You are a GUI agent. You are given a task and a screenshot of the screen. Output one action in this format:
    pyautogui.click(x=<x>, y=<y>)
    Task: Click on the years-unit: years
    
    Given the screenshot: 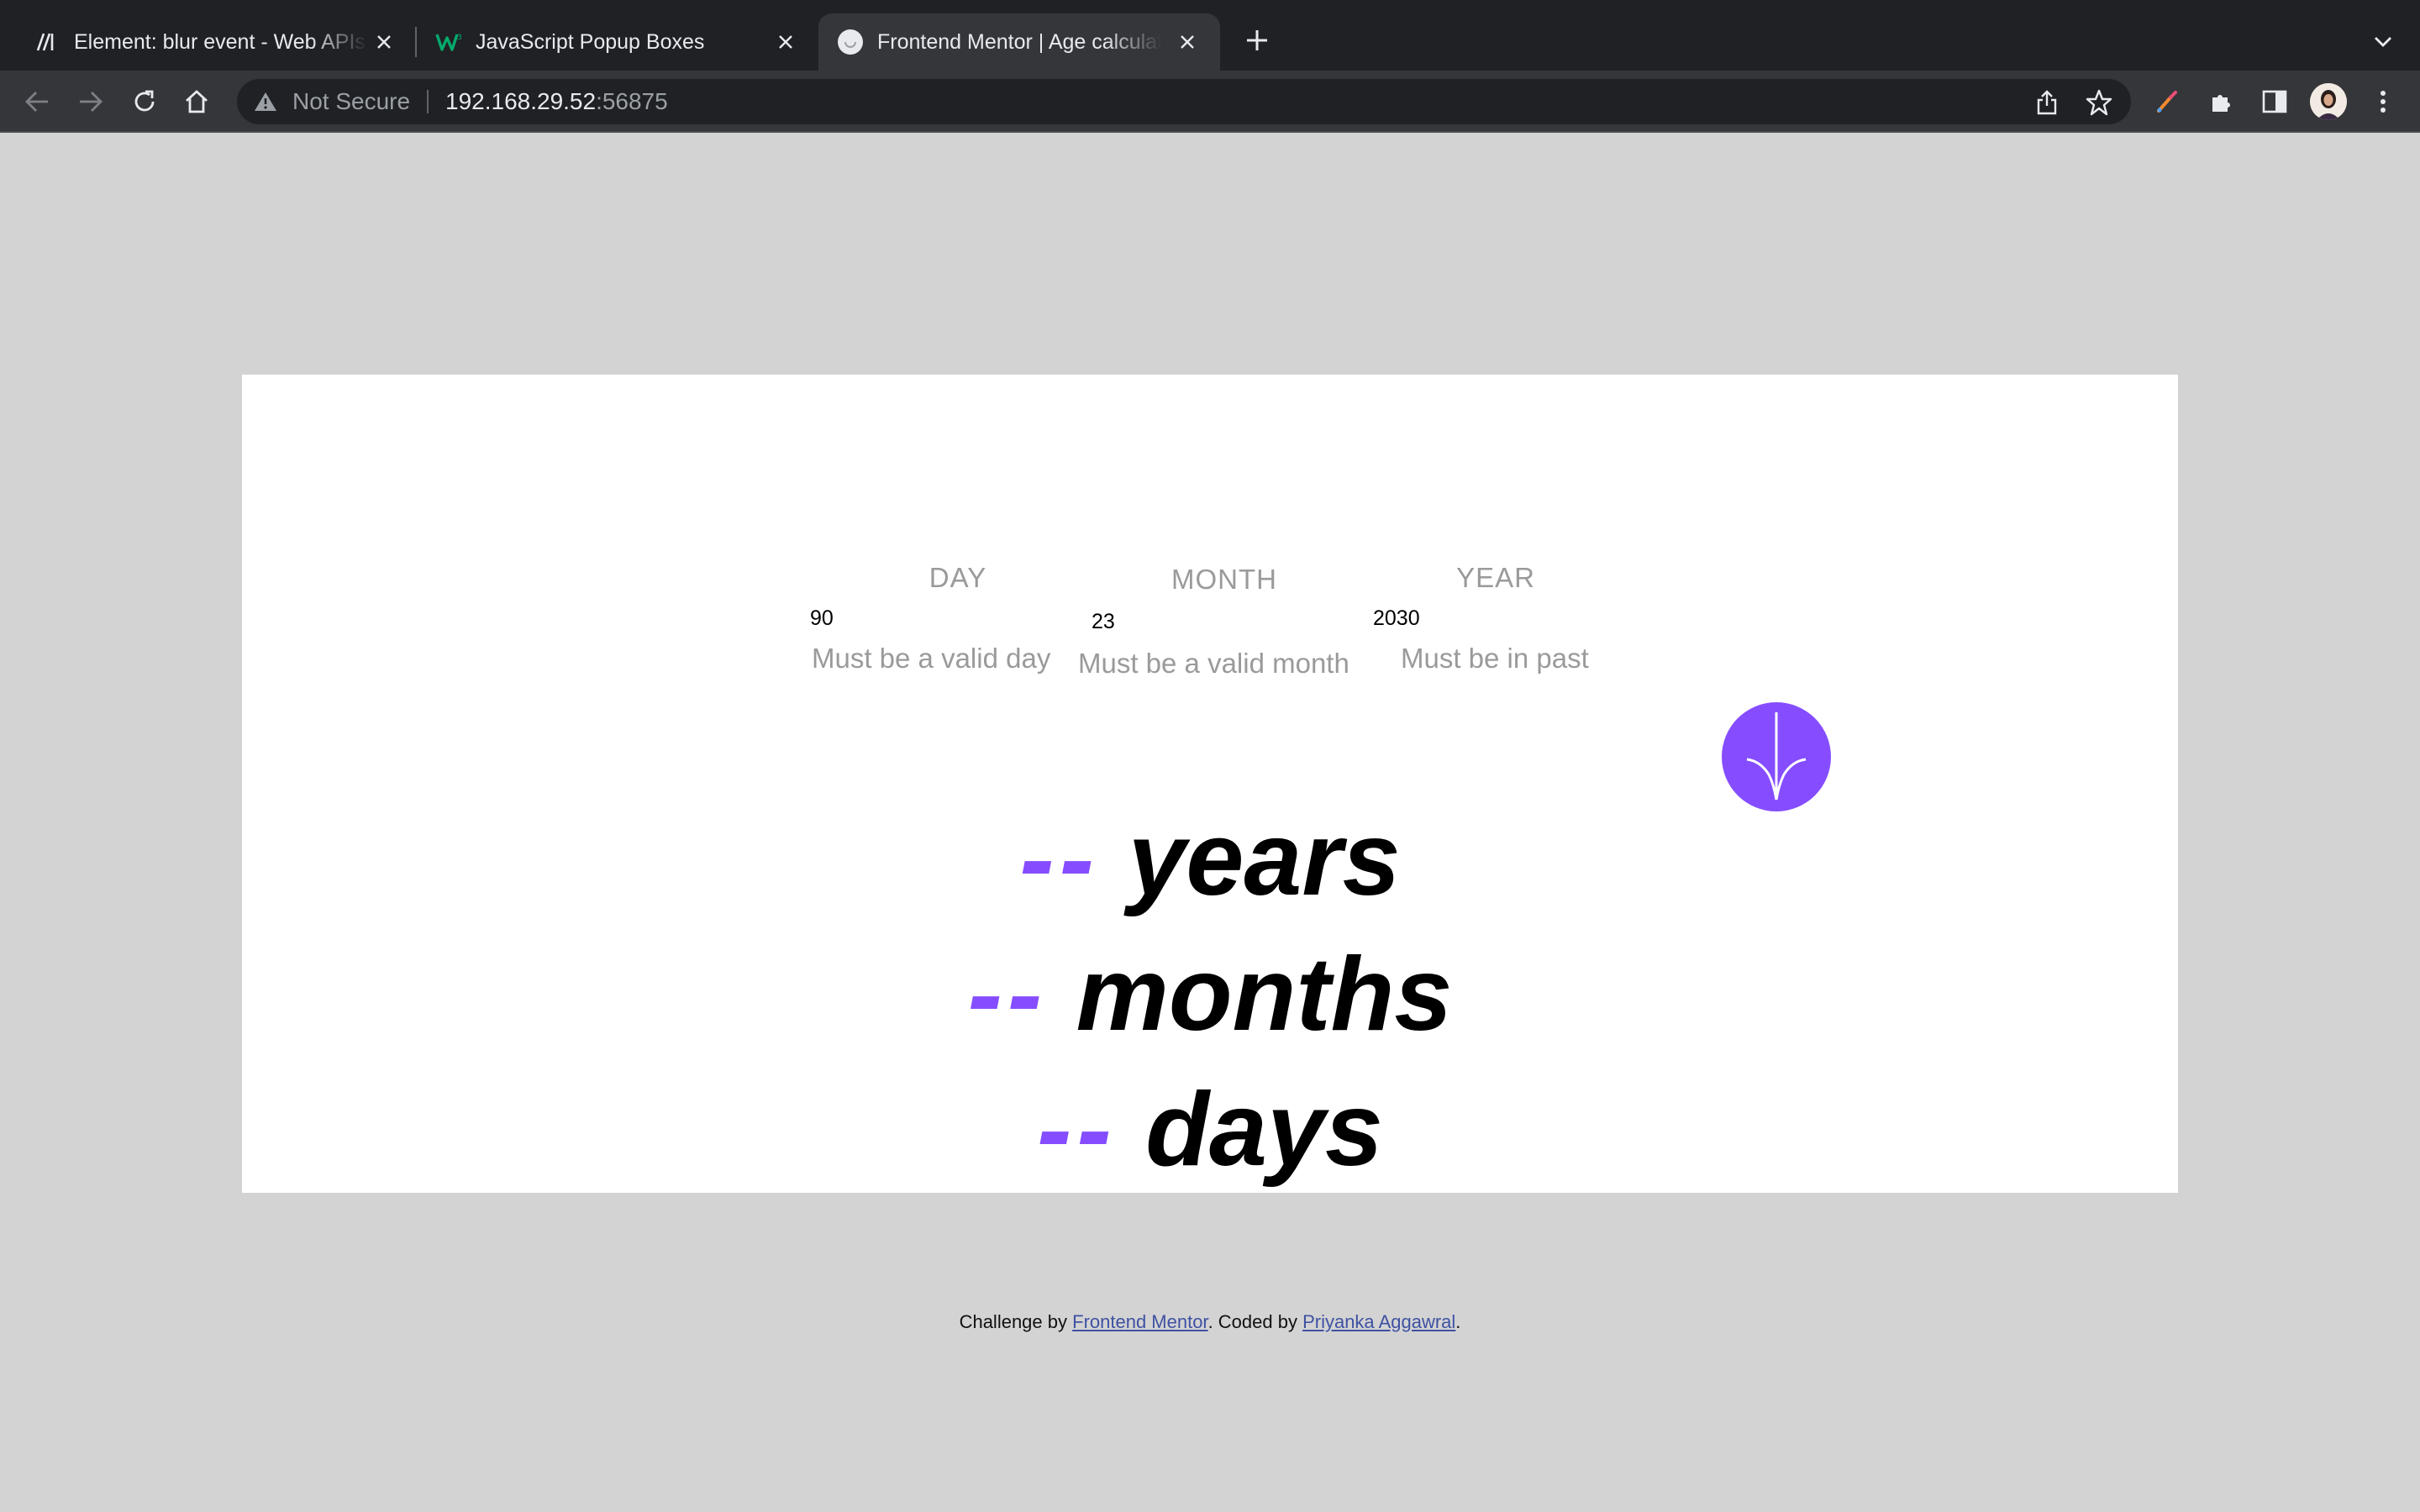 What is the action you would take?
    pyautogui.click(x=1264, y=859)
    